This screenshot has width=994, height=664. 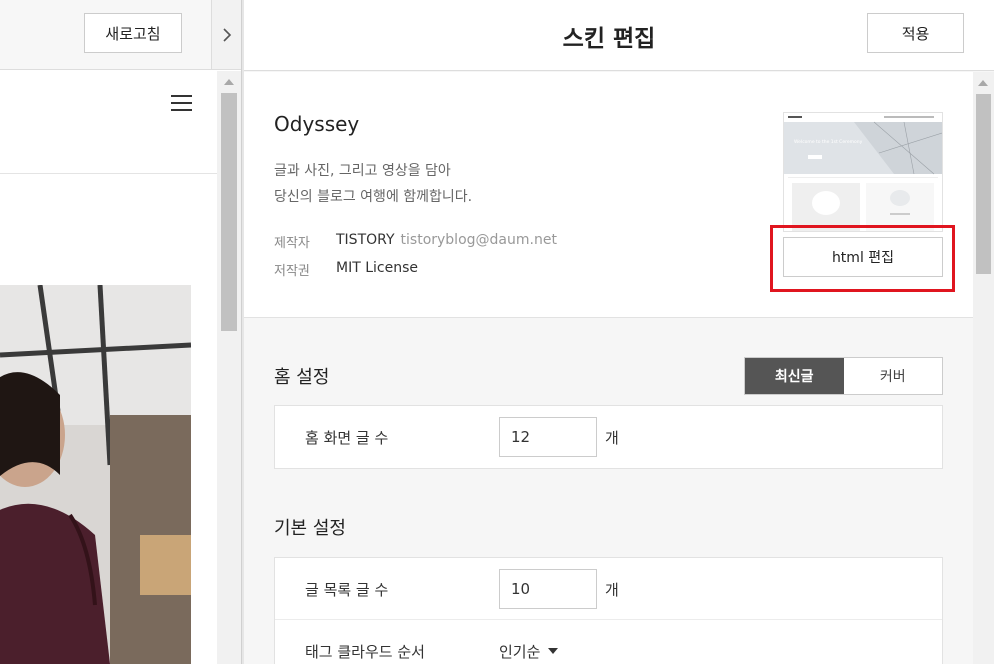 What do you see at coordinates (347, 437) in the screenshot?
I see `home-post-count-label: 홈 화면 글 수` at bounding box center [347, 437].